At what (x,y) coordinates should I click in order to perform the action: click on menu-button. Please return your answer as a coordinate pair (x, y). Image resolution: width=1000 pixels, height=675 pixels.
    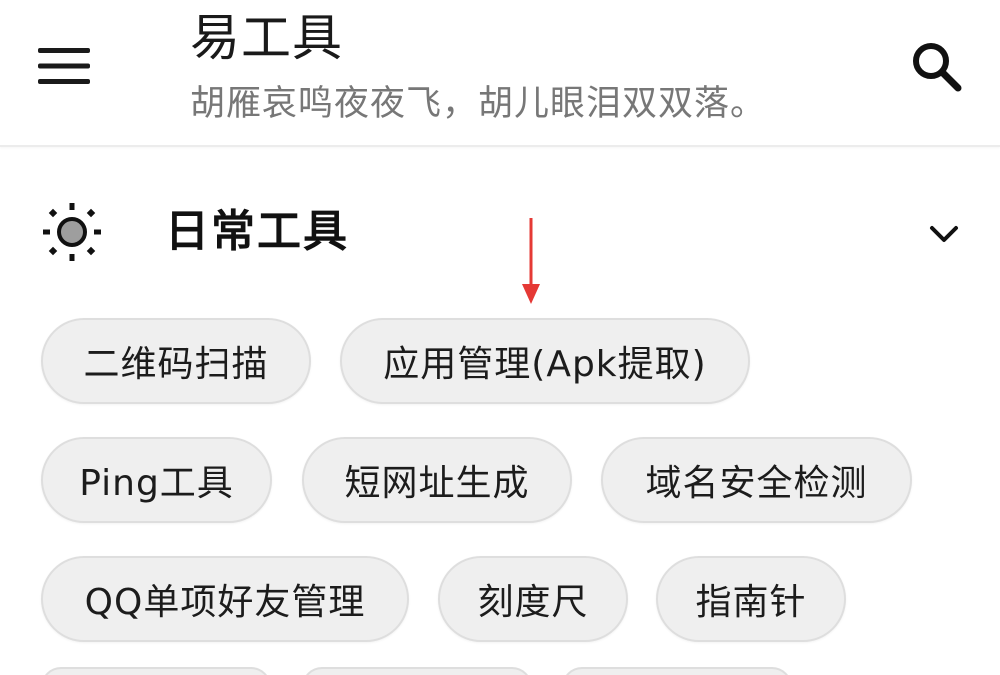
    Looking at the image, I should click on (64, 66).